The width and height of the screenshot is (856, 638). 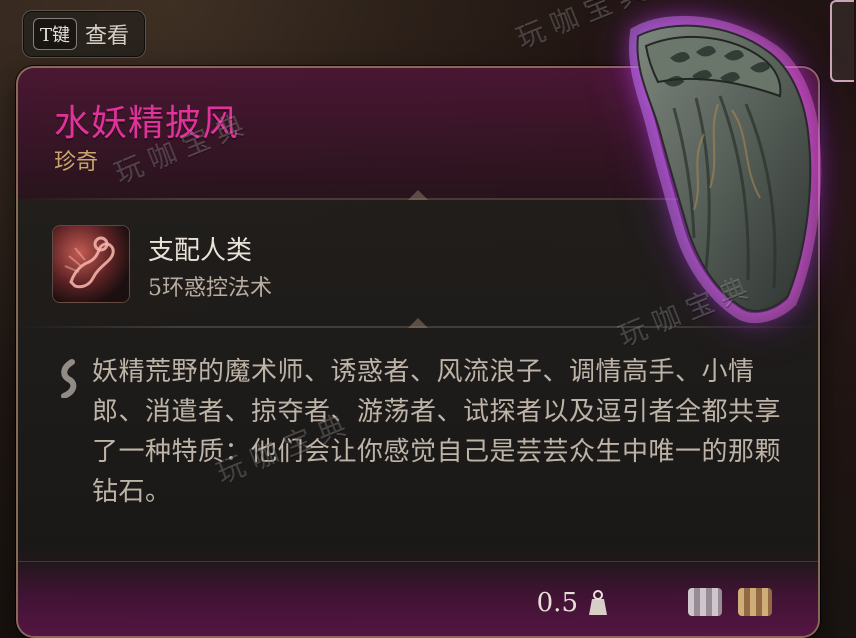 What do you see at coordinates (557, 603) in the screenshot?
I see `weight-value: 0.5` at bounding box center [557, 603].